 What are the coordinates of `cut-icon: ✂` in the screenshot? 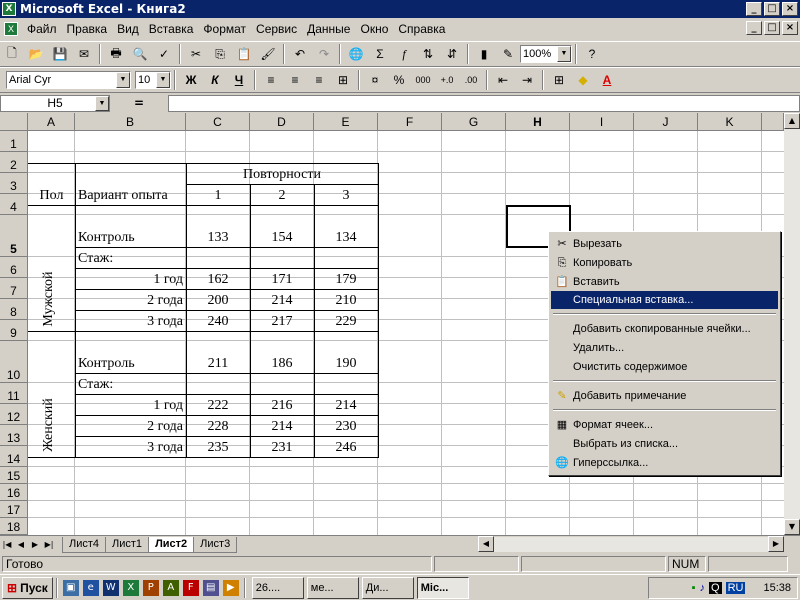 It's located at (196, 54).